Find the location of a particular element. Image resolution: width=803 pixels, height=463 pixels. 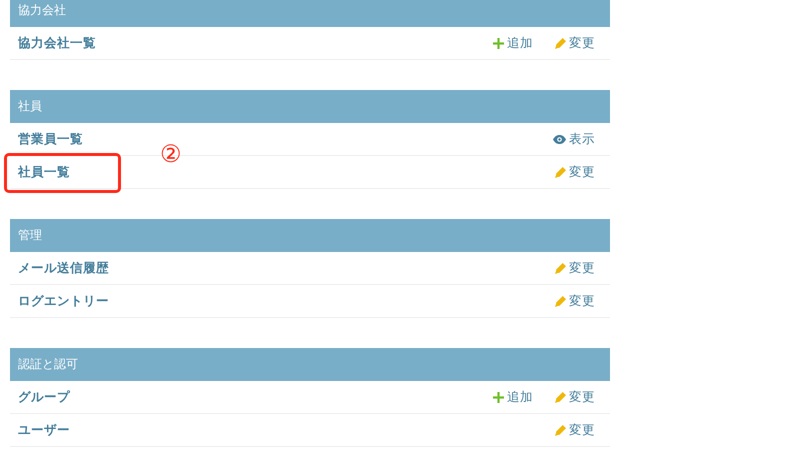

model-link: 協力会社一覧 is located at coordinates (57, 43).